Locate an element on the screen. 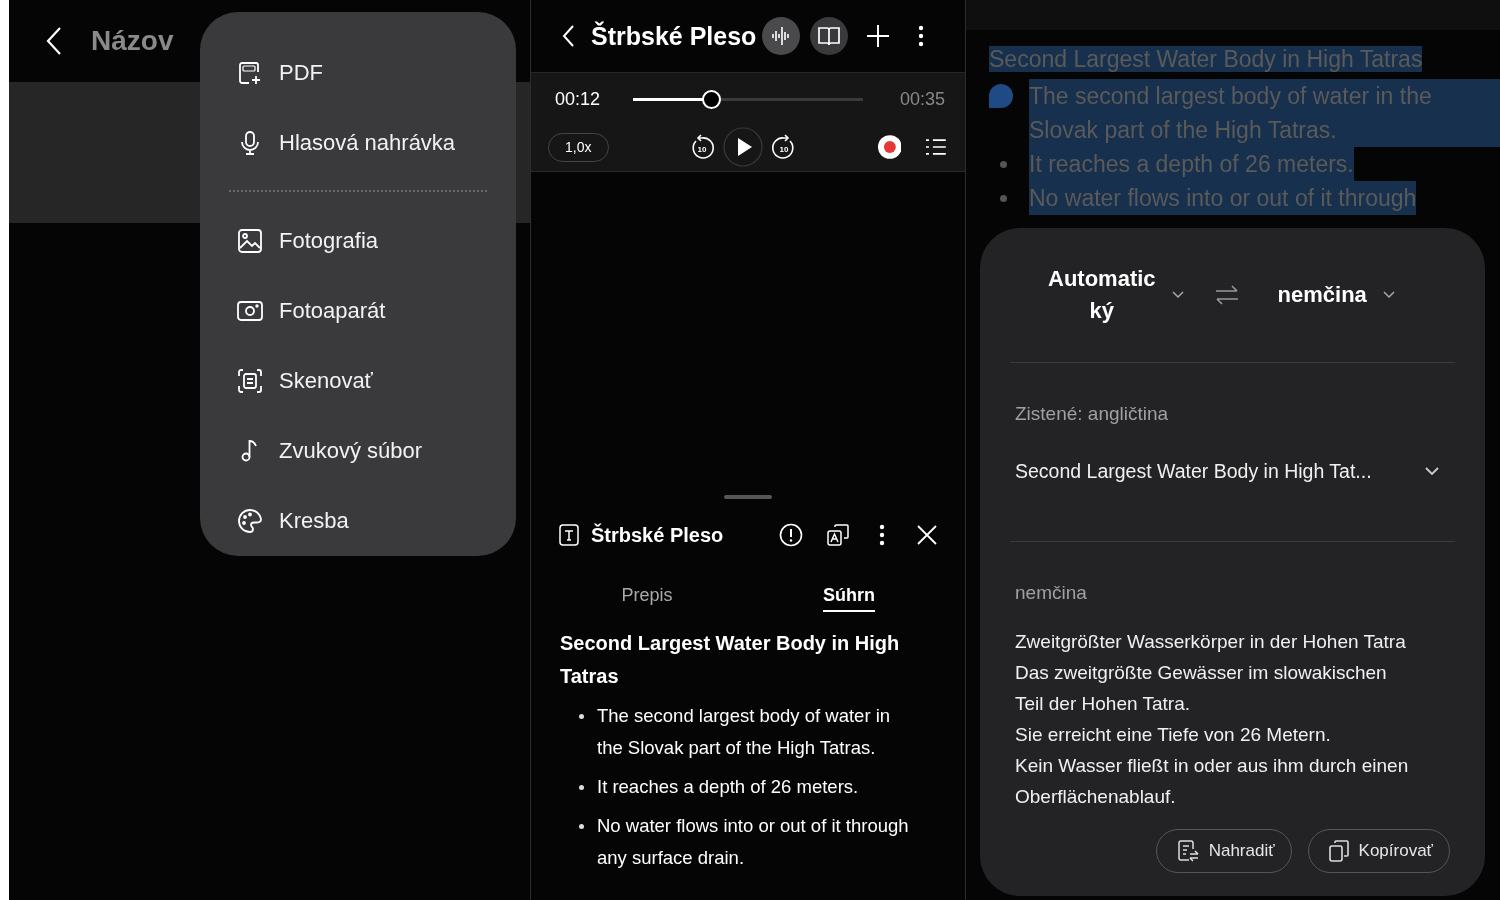 Image resolution: width=1500 pixels, height=900 pixels. translation-text: Zweitgrößter Wasserkörper in der Hohen Tatra is located at coordinates (1211, 642).